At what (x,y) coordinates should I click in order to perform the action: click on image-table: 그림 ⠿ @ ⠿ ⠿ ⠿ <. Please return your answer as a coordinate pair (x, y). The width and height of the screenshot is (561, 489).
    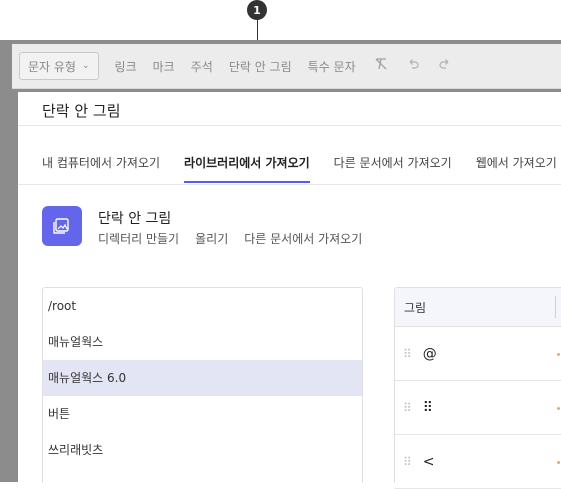
    Looking at the image, I should click on (477, 388).